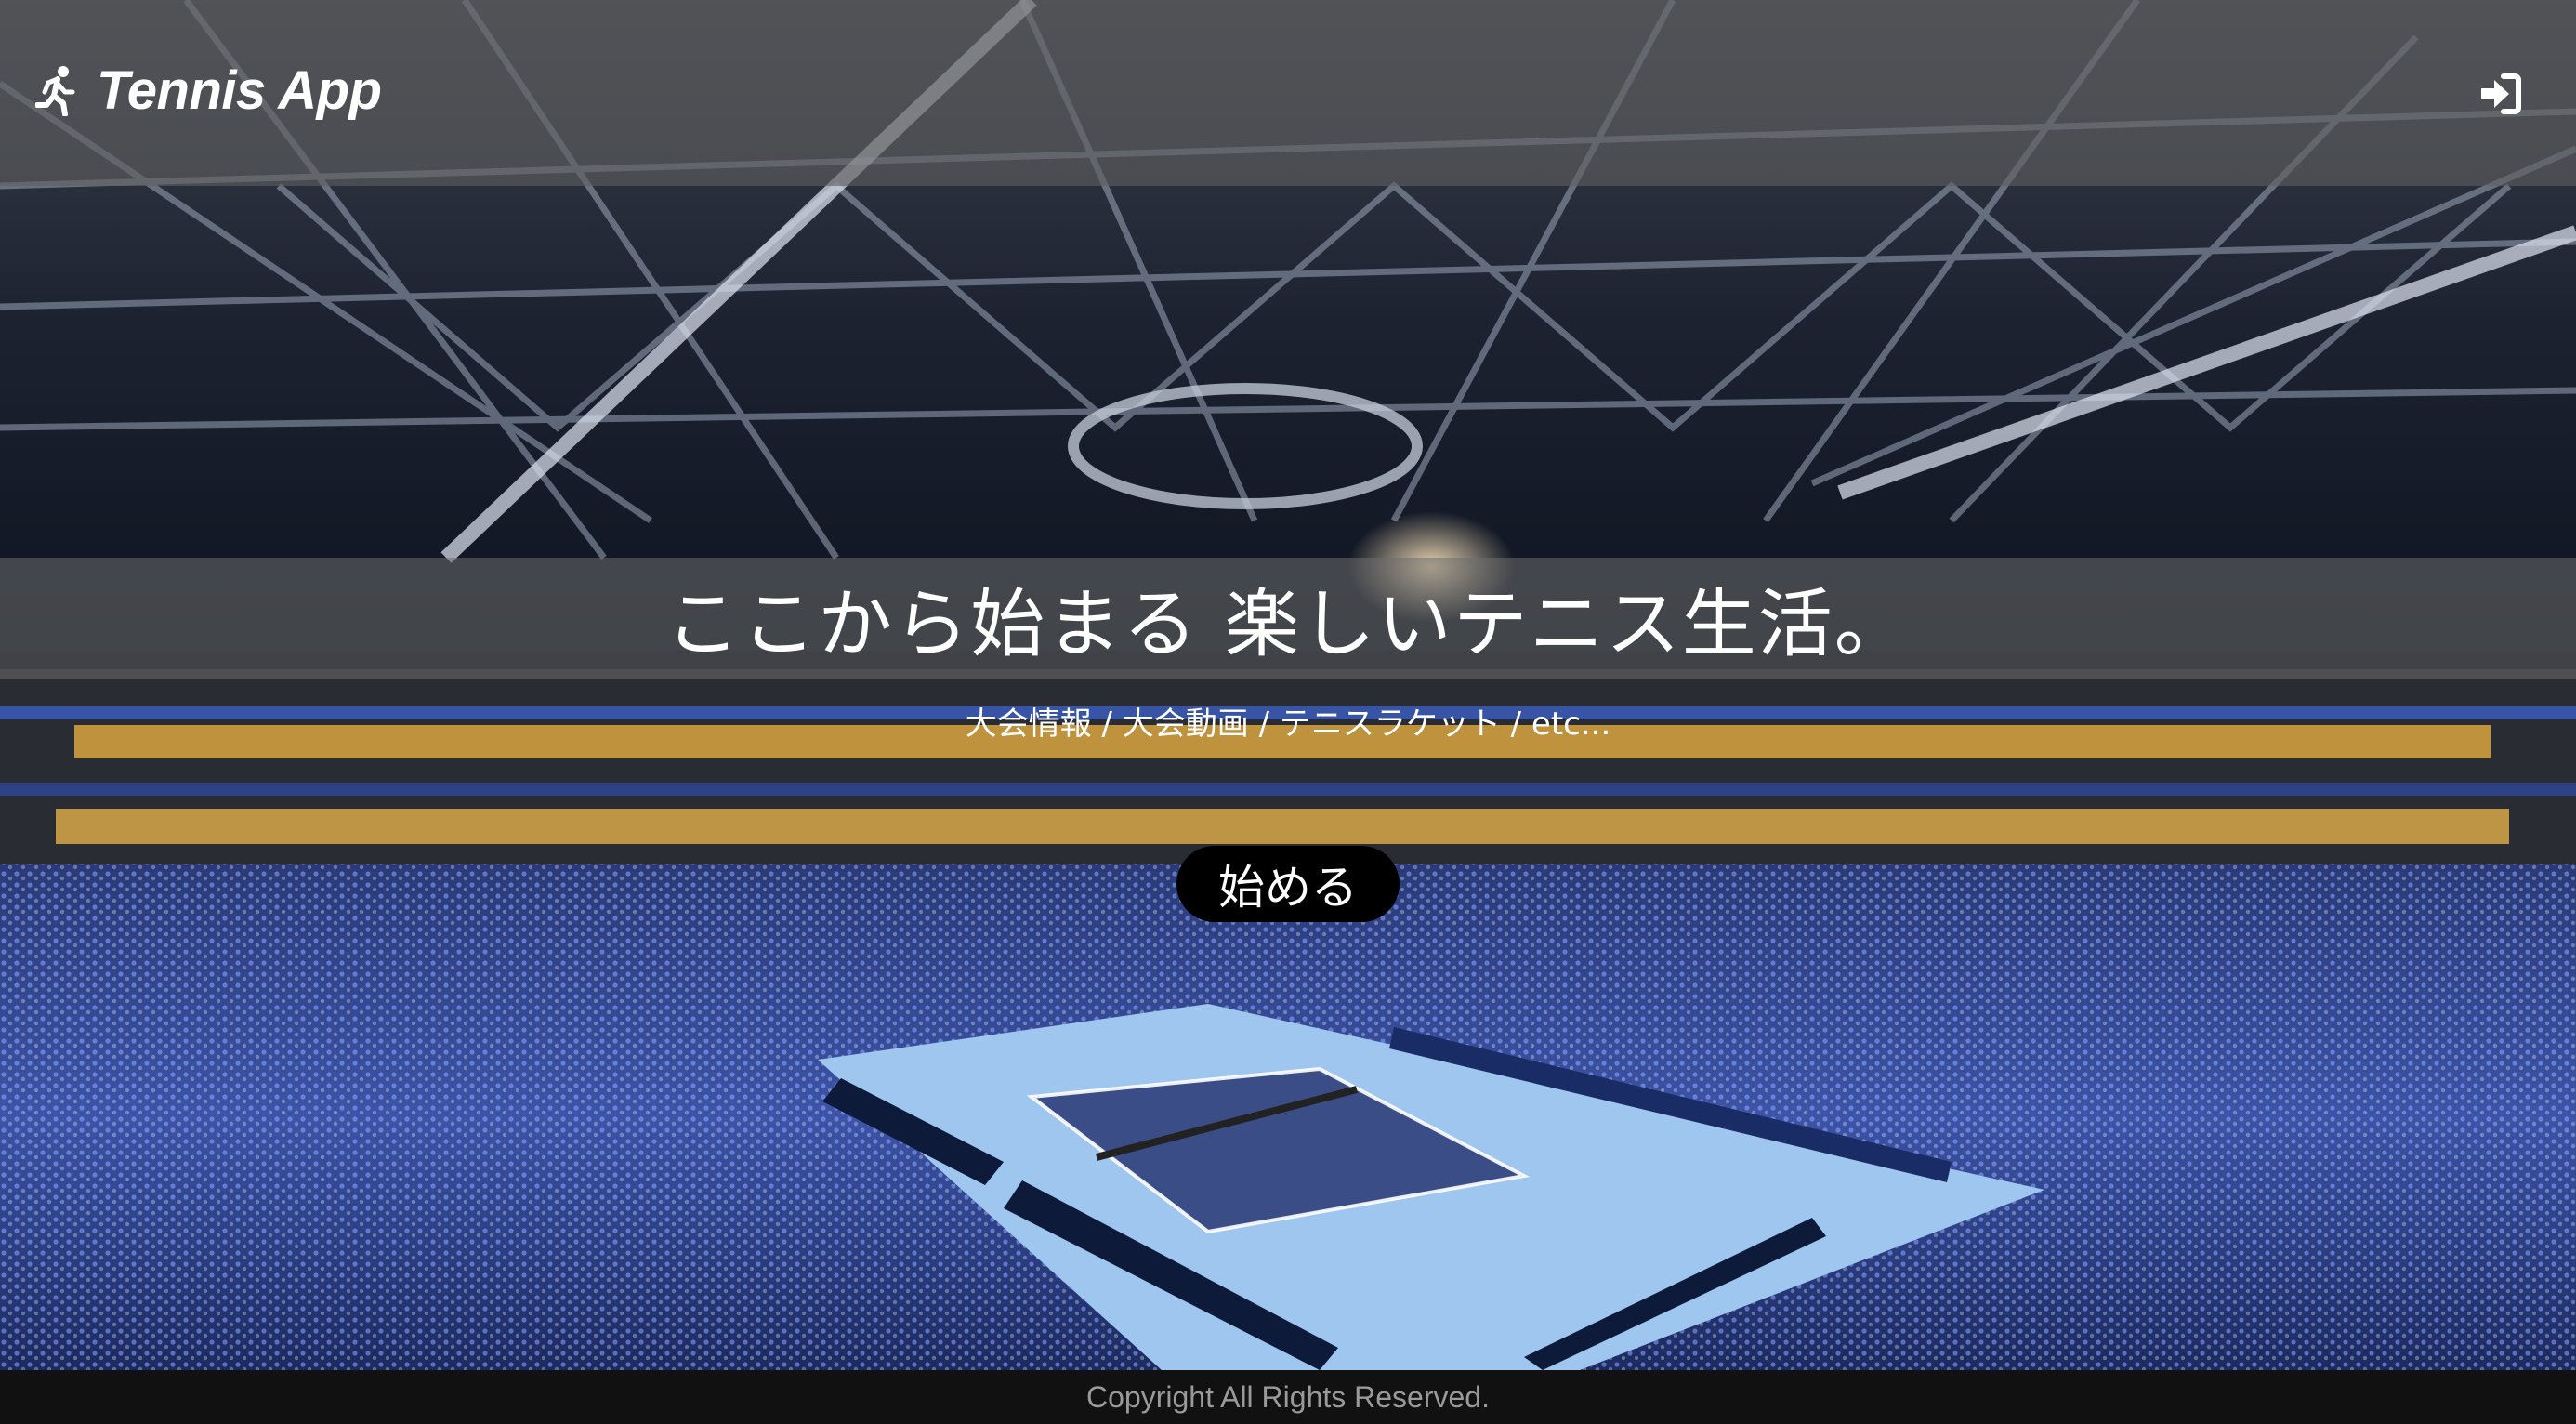 The image size is (2576, 1424). I want to click on sign-in-icon, so click(2500, 94).